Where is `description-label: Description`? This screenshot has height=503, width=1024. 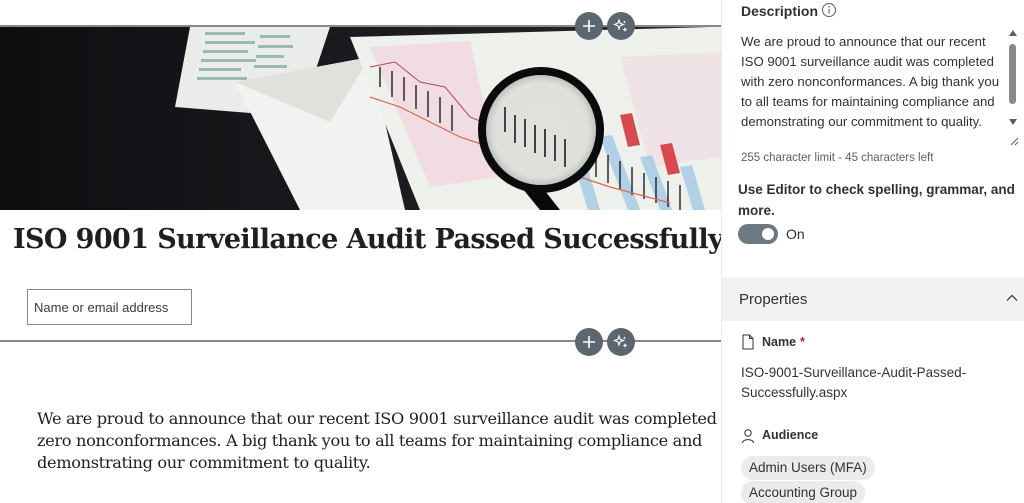
description-label: Description is located at coordinates (780, 11).